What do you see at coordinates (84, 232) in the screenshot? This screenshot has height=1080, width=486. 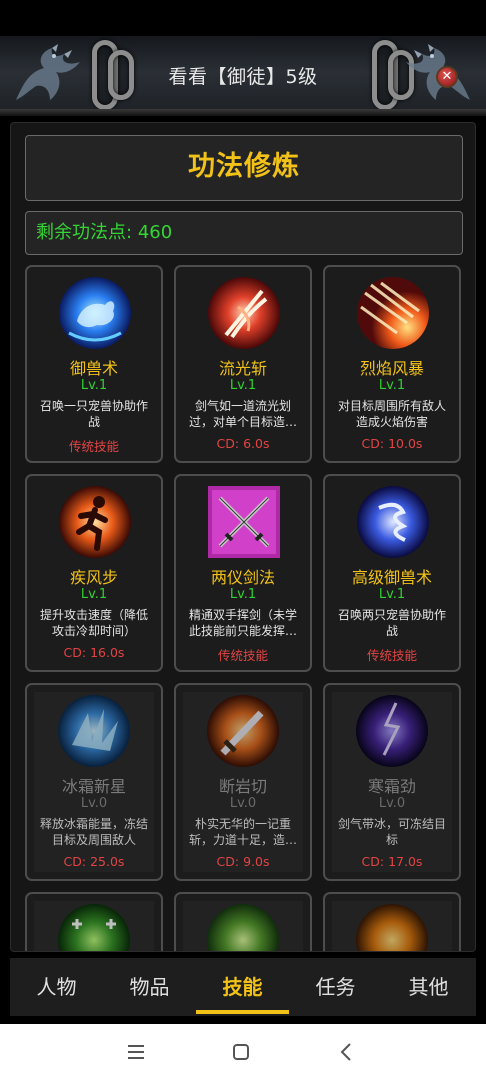 I see `points-label: 剩余功法点:` at bounding box center [84, 232].